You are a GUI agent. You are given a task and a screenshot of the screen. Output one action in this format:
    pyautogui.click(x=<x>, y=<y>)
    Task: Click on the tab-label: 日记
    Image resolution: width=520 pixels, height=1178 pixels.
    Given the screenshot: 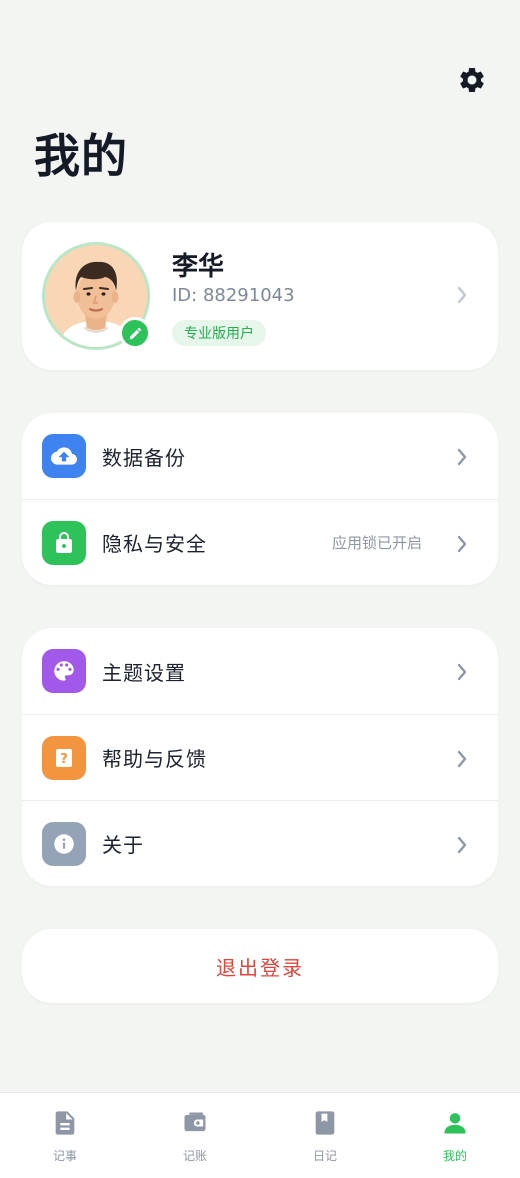 What is the action you would take?
    pyautogui.click(x=324, y=1156)
    